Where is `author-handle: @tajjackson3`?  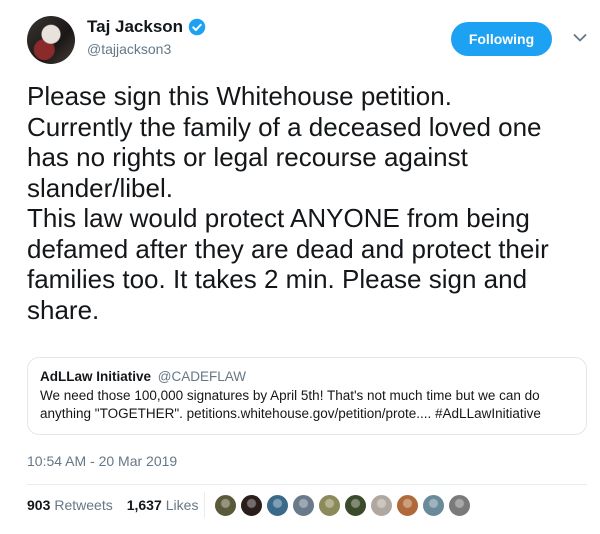
author-handle: @tajjackson3 is located at coordinates (146, 49).